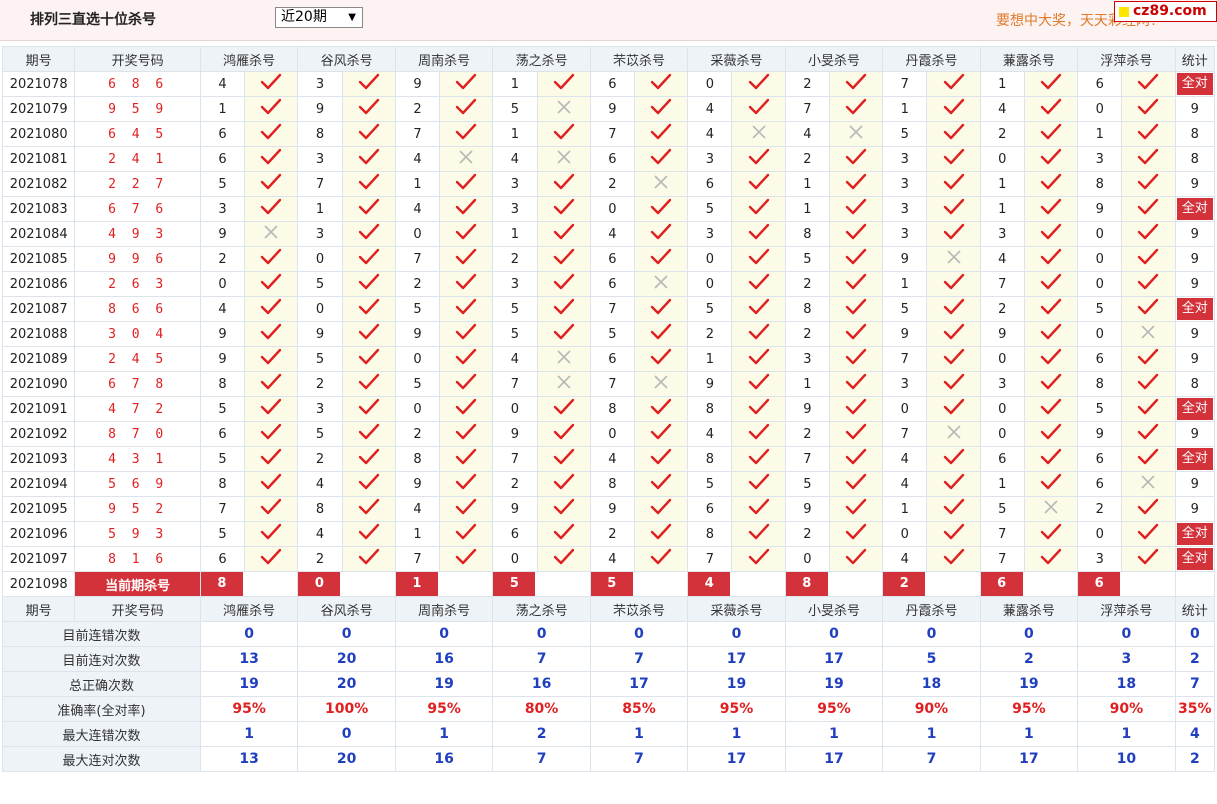 This screenshot has width=1217, height=804. What do you see at coordinates (417, 584) in the screenshot?
I see `current-kill-number: 1` at bounding box center [417, 584].